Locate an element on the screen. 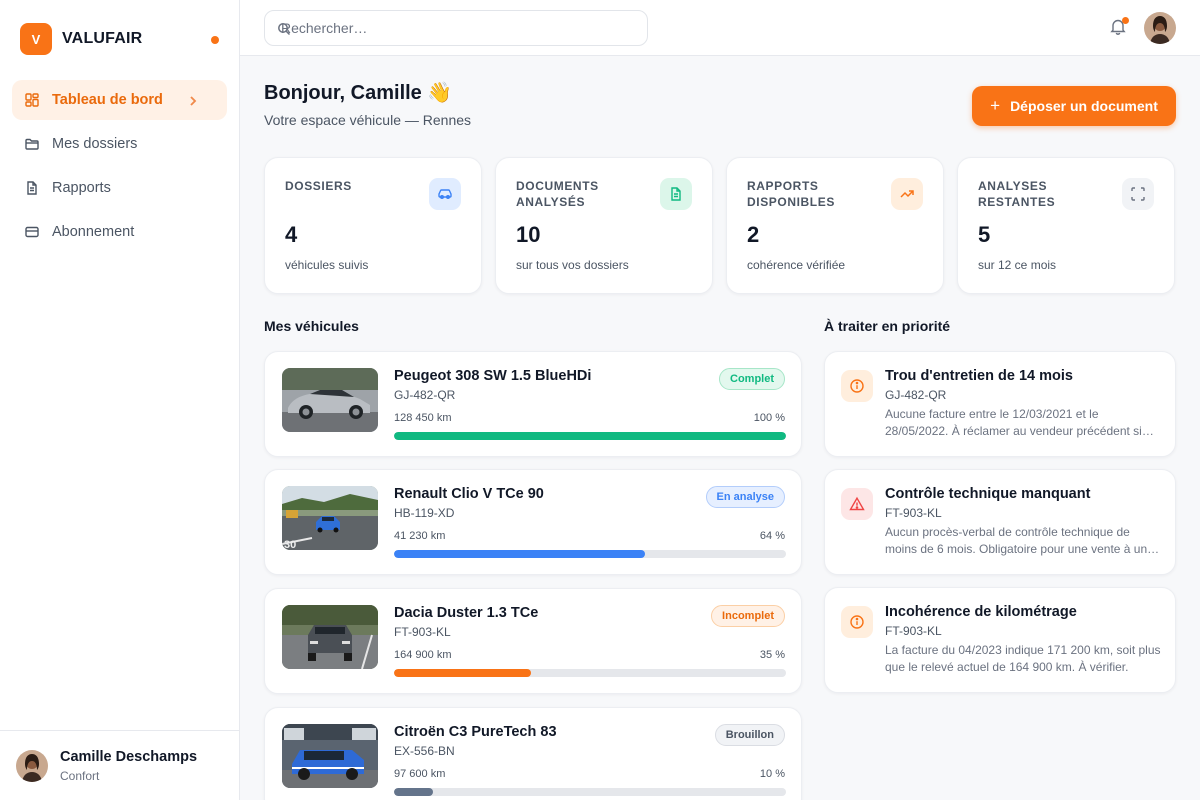  search-input is located at coordinates (461, 28).